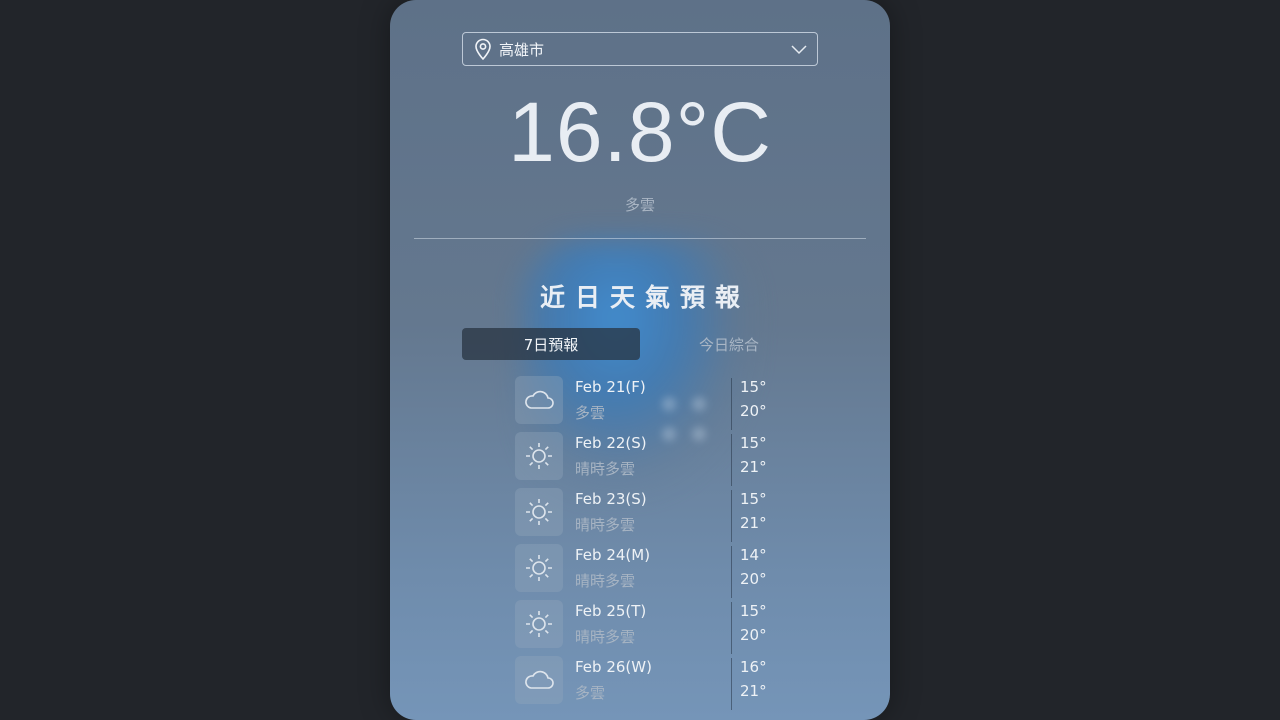  Describe the element at coordinates (611, 611) in the screenshot. I see `forecast-date: Feb 25(T)` at that location.